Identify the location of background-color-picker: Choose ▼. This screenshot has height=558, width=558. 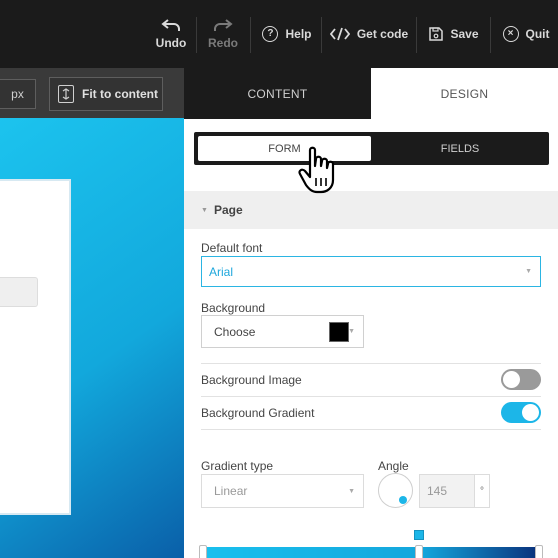
(282, 331).